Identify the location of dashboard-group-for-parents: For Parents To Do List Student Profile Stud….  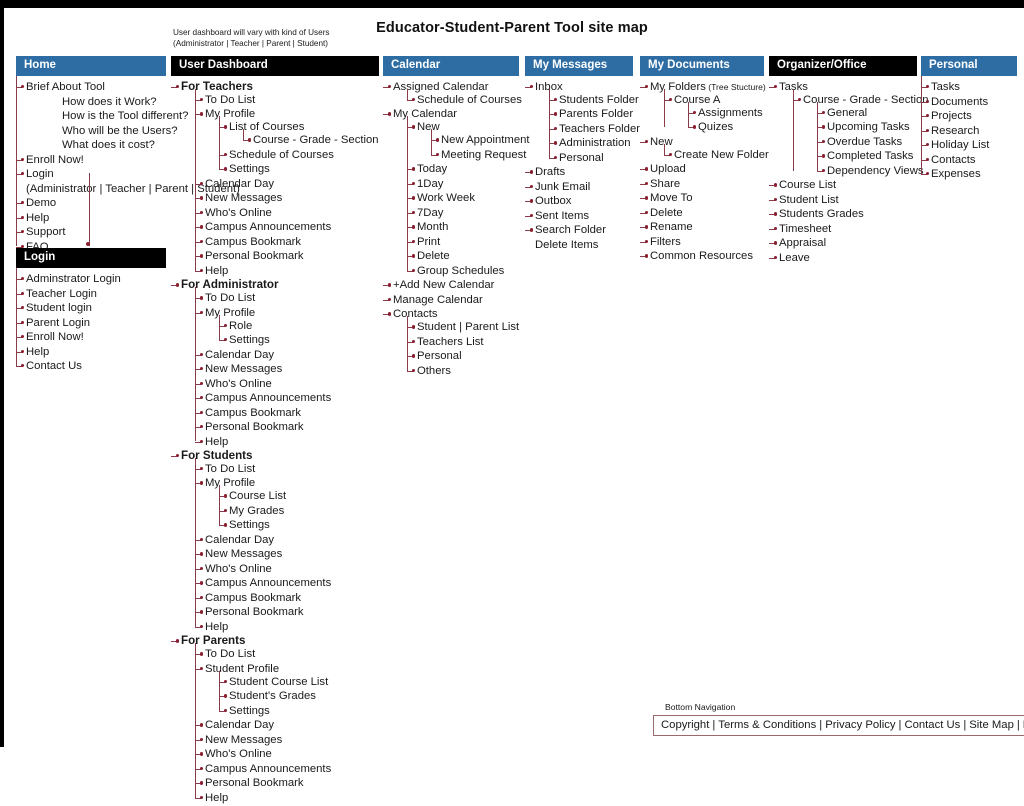
(275, 719).